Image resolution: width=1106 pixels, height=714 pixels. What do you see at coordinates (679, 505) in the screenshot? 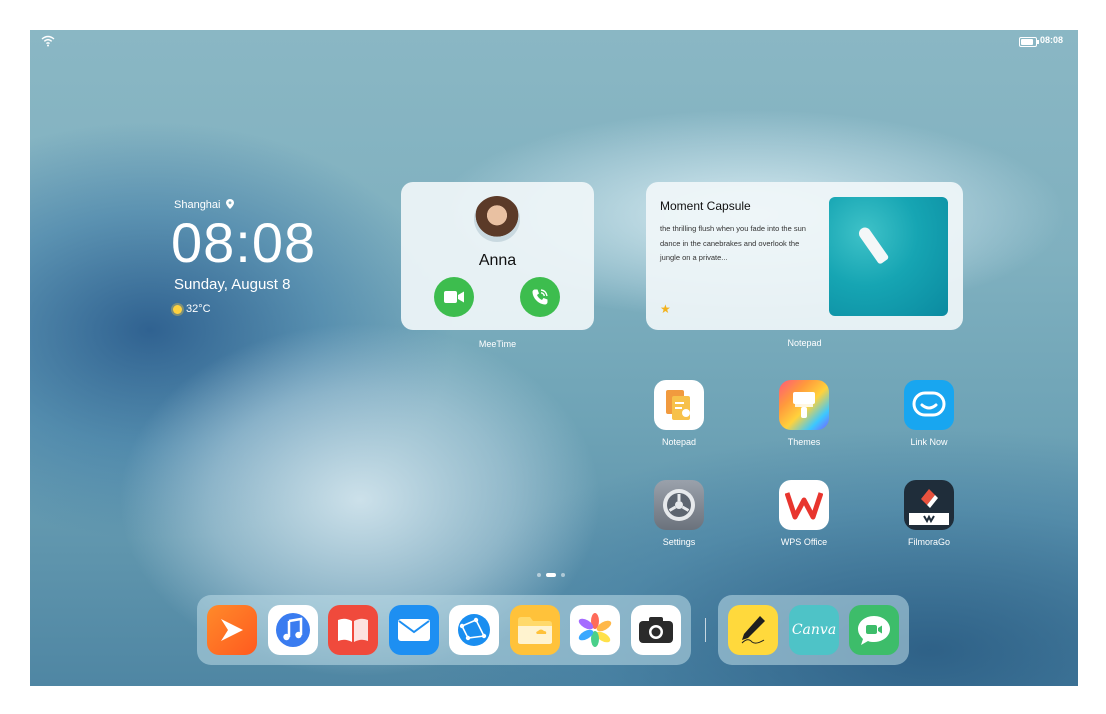
I see `settings-icon` at bounding box center [679, 505].